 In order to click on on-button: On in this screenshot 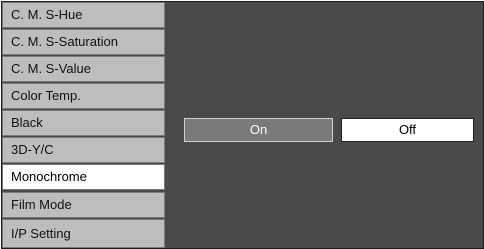, I will do `click(258, 130)`.